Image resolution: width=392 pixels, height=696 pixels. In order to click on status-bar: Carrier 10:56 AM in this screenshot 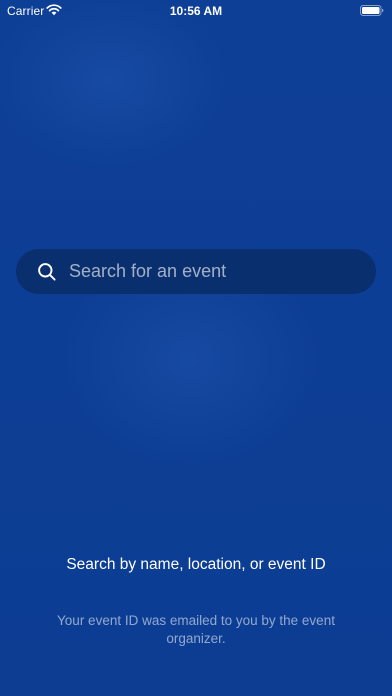, I will do `click(196, 11)`.